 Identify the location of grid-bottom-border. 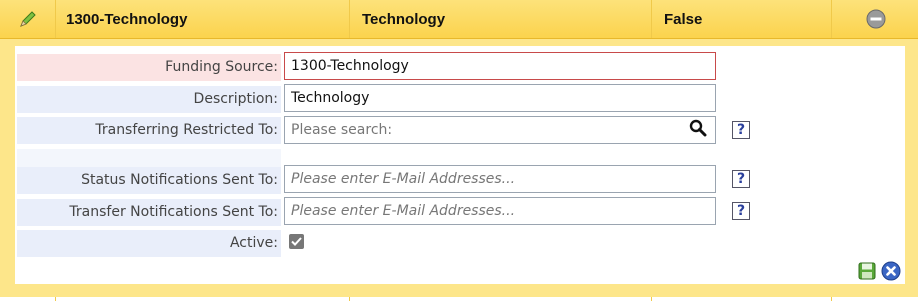
(459, 299).